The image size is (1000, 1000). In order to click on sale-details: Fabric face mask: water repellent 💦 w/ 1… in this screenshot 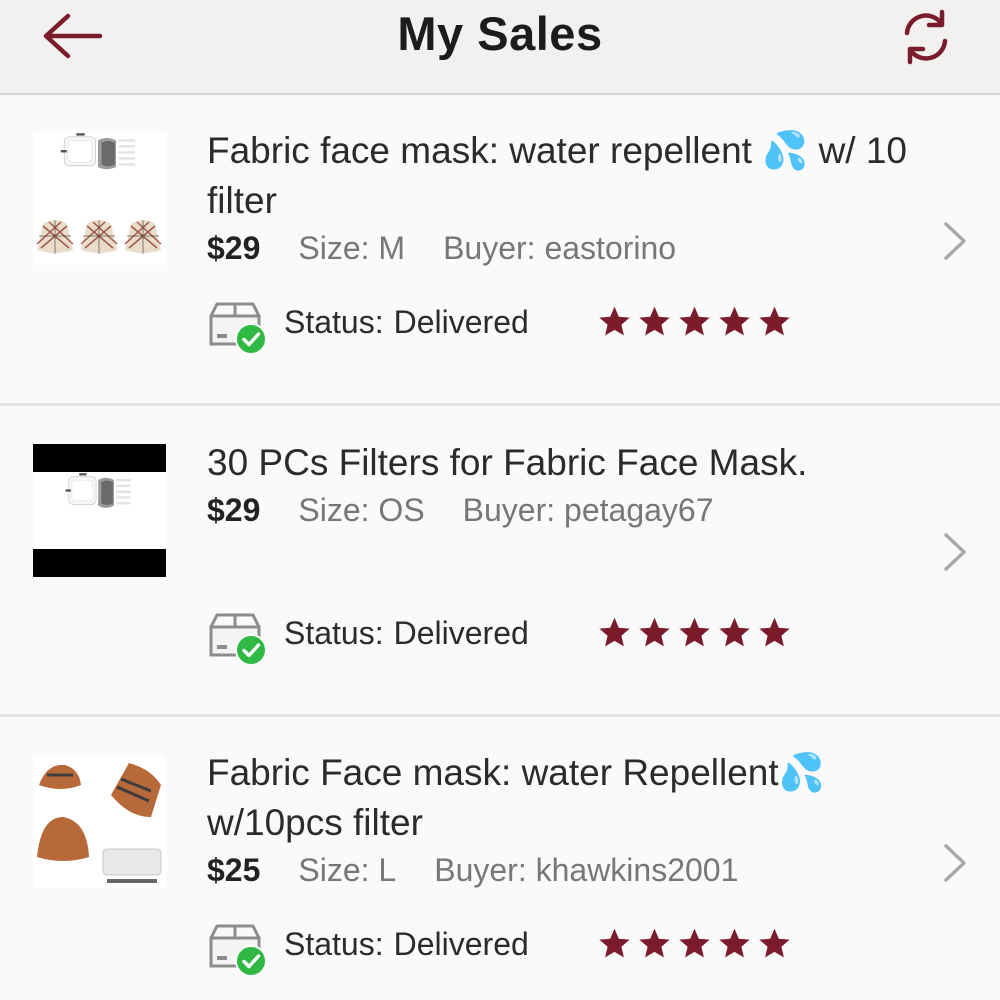, I will do `click(567, 198)`.